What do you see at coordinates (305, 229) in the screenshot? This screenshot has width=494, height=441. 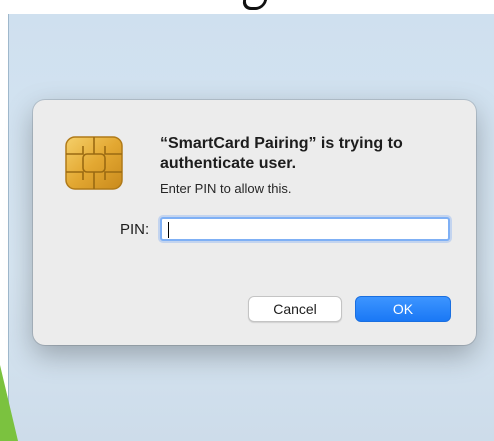 I see `pin-input` at bounding box center [305, 229].